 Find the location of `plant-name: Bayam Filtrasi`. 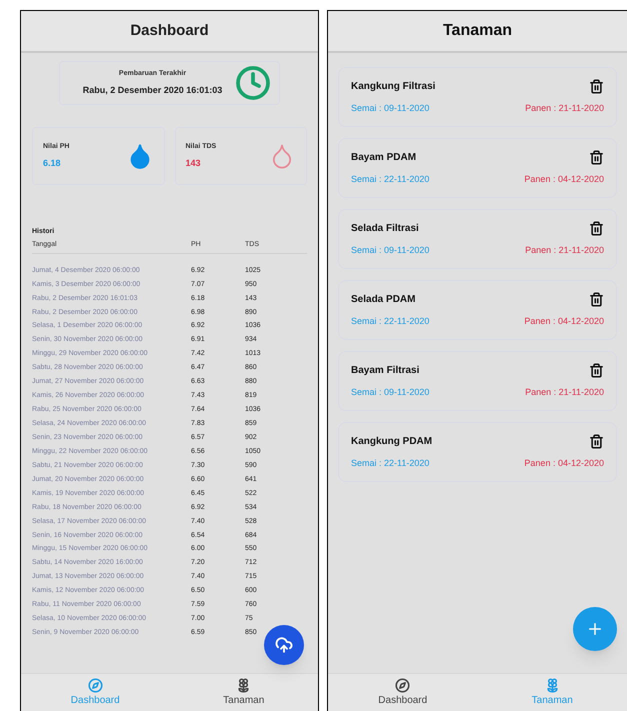

plant-name: Bayam Filtrasi is located at coordinates (385, 371).